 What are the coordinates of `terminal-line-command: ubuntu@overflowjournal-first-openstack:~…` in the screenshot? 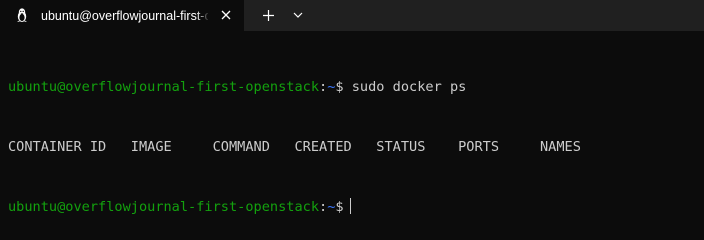 It's located at (353, 87).